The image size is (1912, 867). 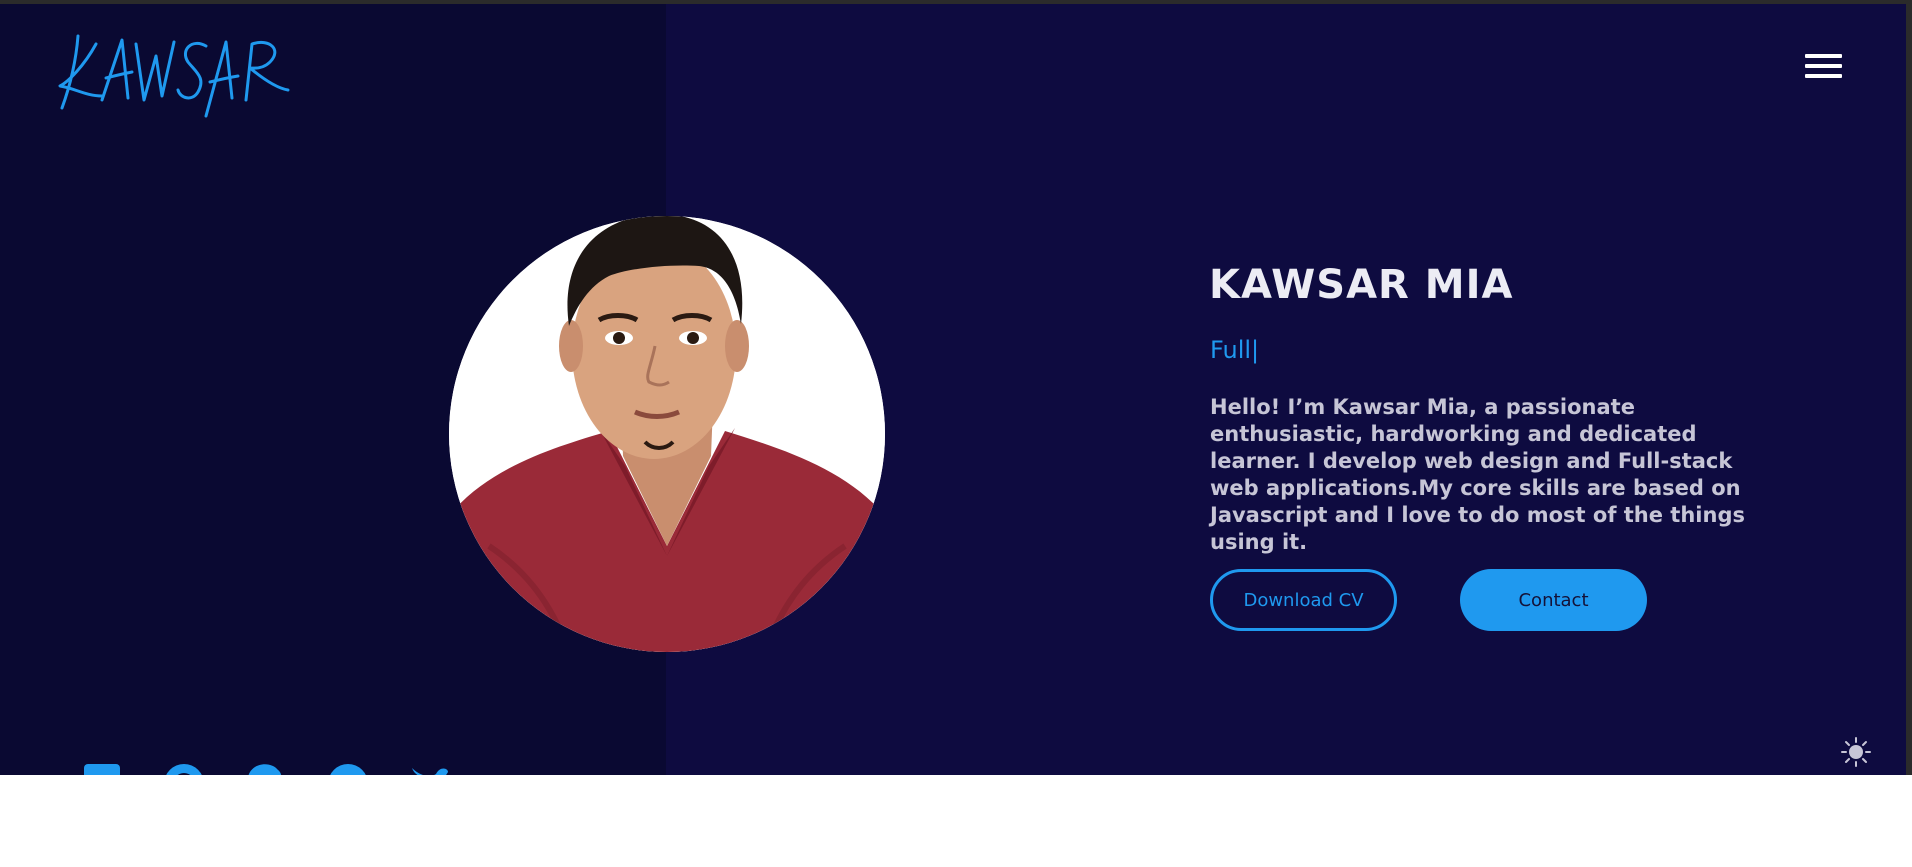 I want to click on typed-role-text: Full|, so click(x=1235, y=350).